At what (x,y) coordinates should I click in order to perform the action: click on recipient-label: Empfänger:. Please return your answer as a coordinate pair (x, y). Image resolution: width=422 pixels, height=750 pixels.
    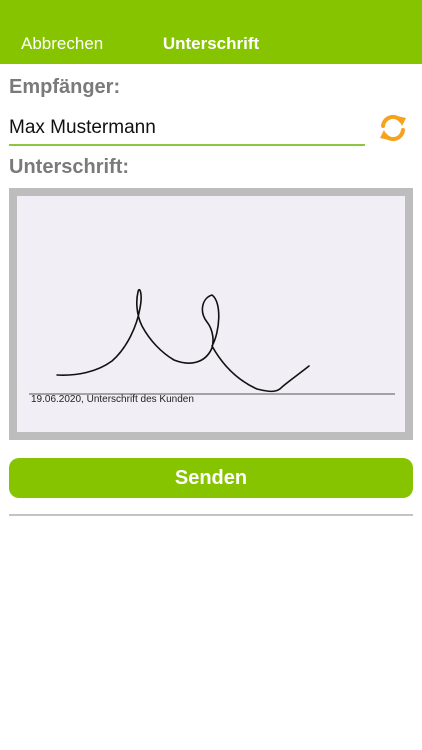
    Looking at the image, I should click on (65, 87).